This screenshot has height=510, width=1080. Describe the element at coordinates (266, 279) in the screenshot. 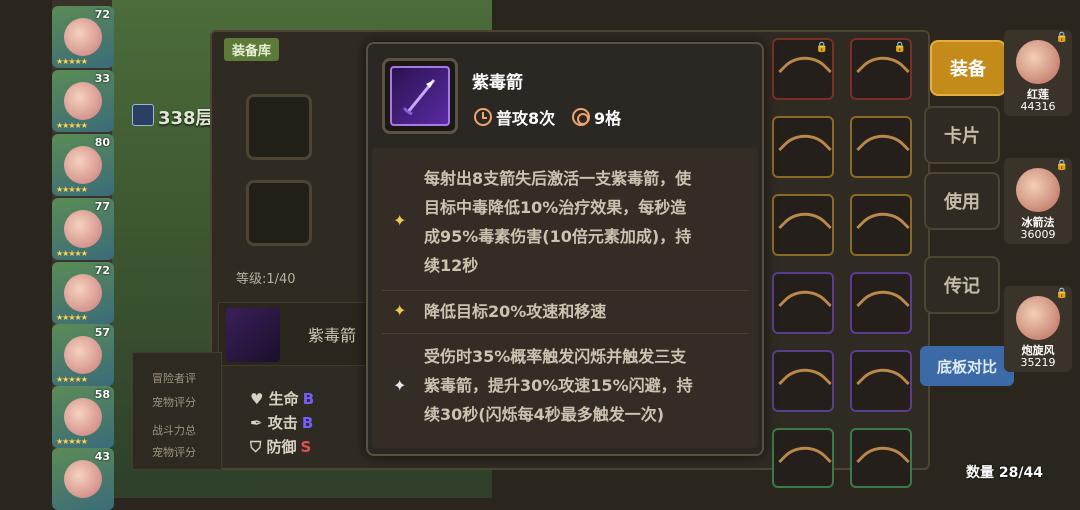

I see `equipment-level: 等级:1/40` at that location.